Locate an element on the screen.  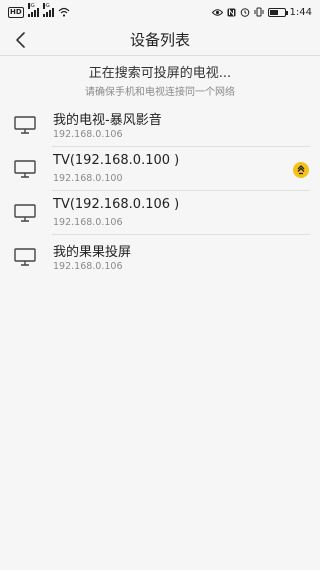
nfc-icon is located at coordinates (231, 12).